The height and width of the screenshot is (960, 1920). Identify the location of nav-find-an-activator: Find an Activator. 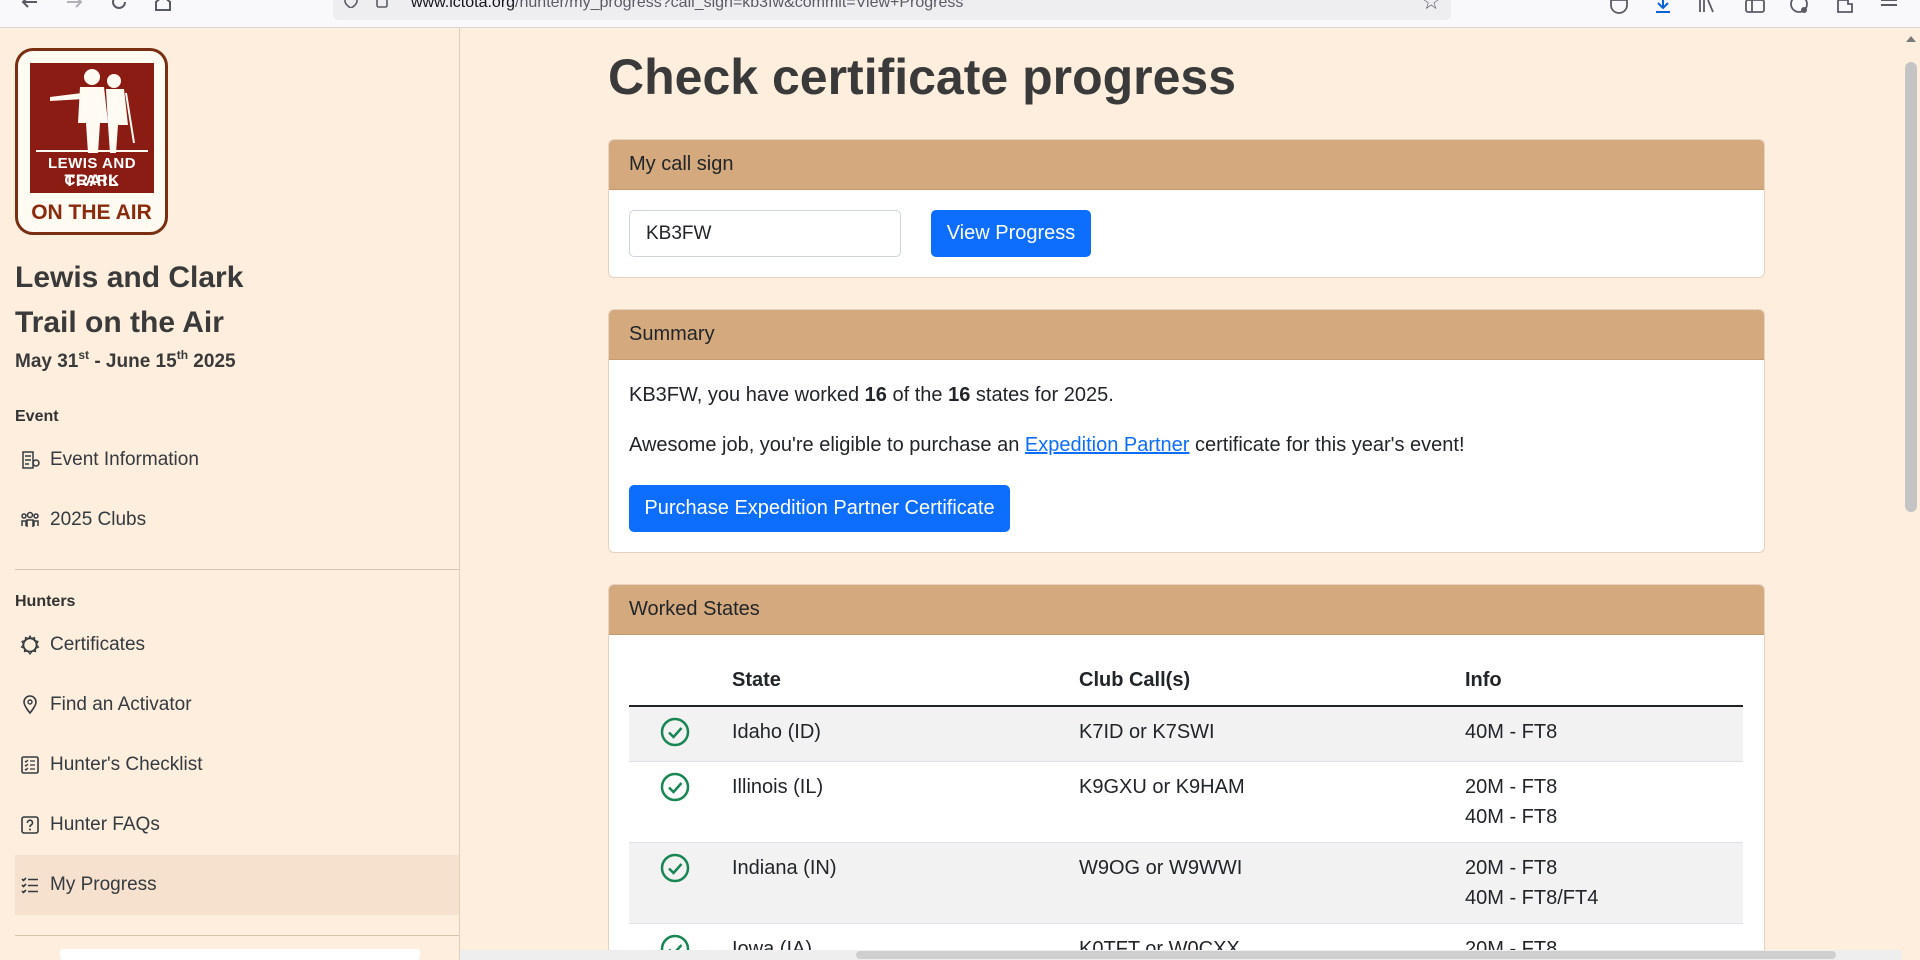
(237, 705).